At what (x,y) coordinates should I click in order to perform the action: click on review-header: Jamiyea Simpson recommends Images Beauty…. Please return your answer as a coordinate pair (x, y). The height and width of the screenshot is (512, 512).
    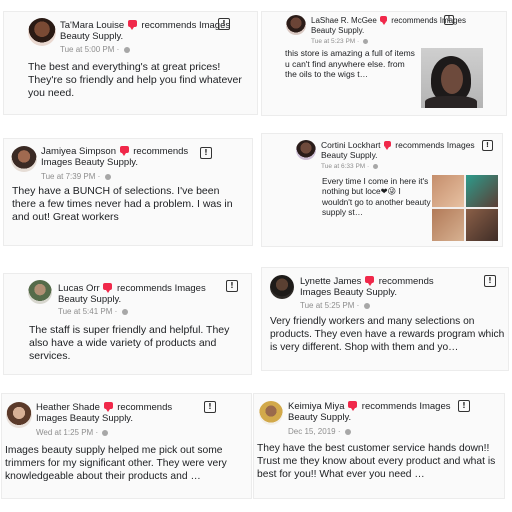
    Looking at the image, I should click on (121, 157).